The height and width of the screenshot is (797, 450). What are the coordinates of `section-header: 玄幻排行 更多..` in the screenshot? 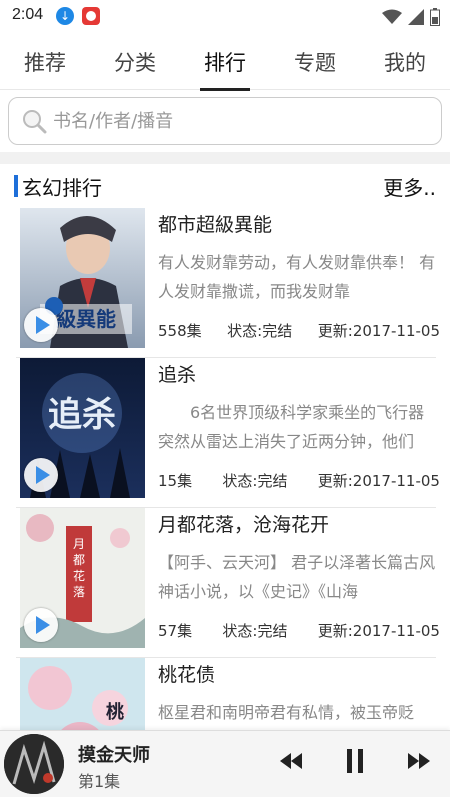 It's located at (225, 186).